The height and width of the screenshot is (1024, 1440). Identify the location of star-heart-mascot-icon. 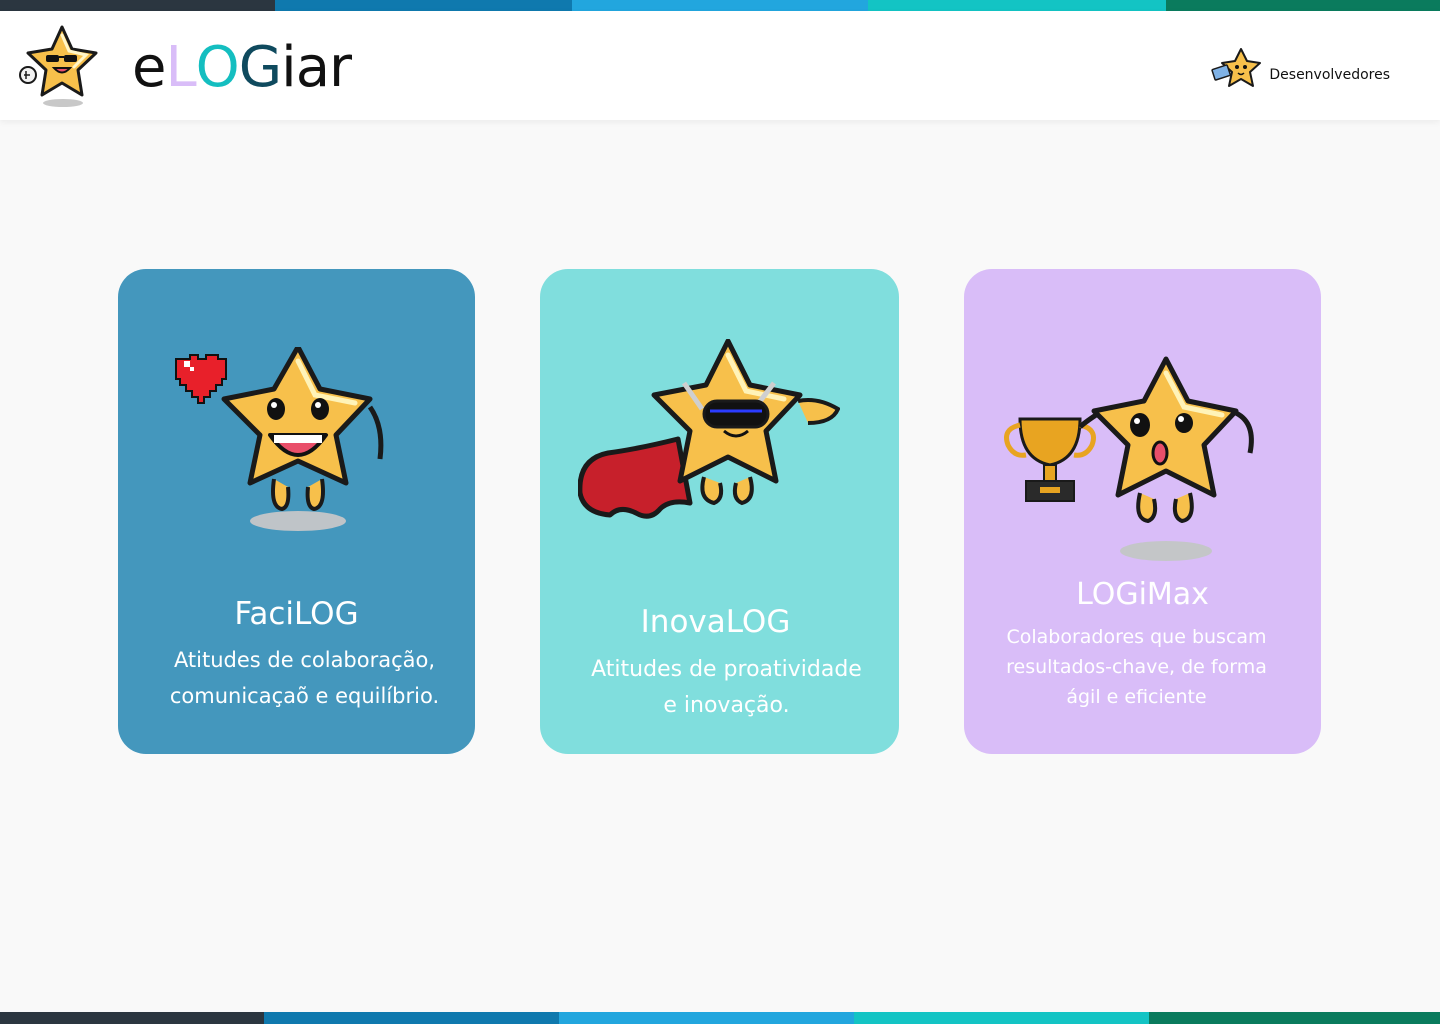
(279, 439).